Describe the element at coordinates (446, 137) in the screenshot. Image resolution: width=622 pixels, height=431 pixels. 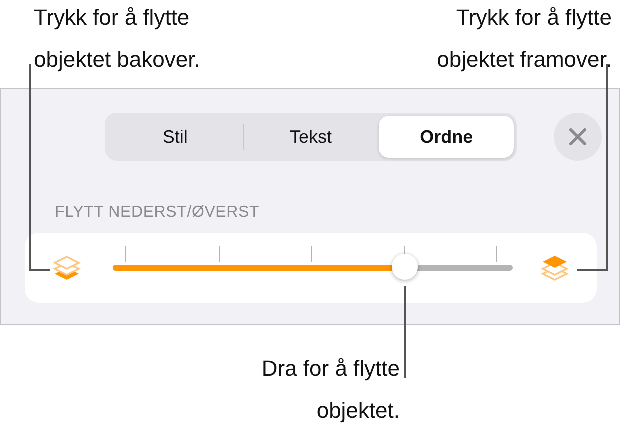
I see `tab: Ordne` at that location.